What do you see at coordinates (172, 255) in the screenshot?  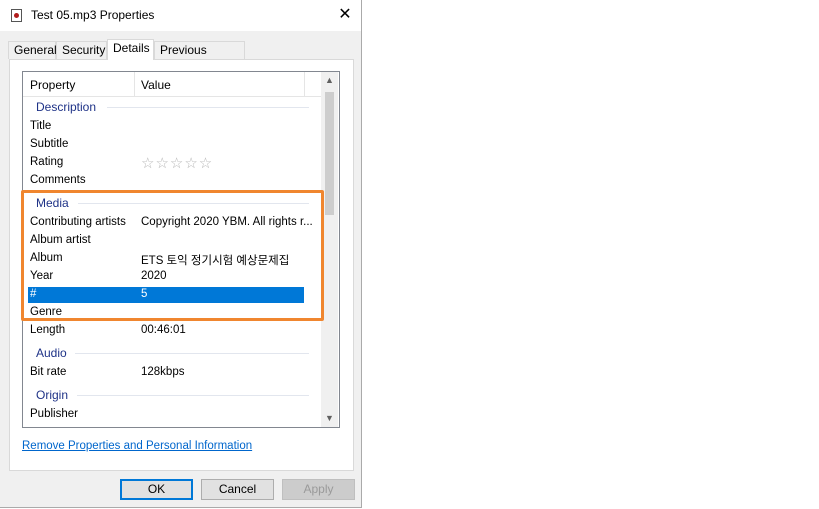 I see `media-highlight-box` at bounding box center [172, 255].